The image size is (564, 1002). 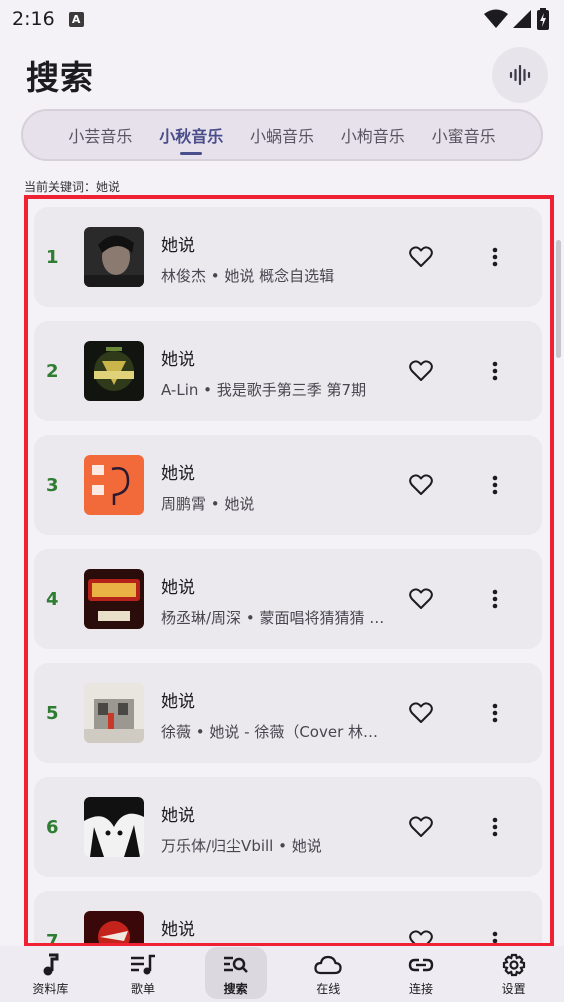 I want to click on page-title: 搜索, so click(x=60, y=77).